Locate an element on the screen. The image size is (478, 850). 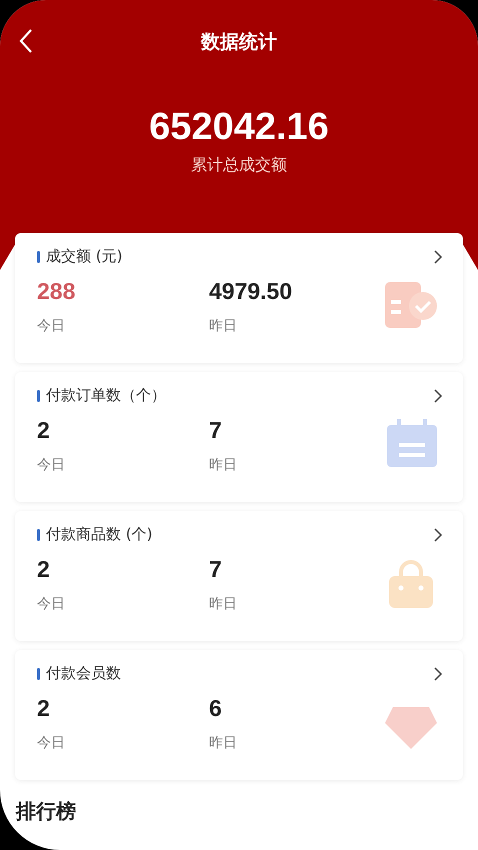
card-title: 付款订单数（个） is located at coordinates (106, 395).